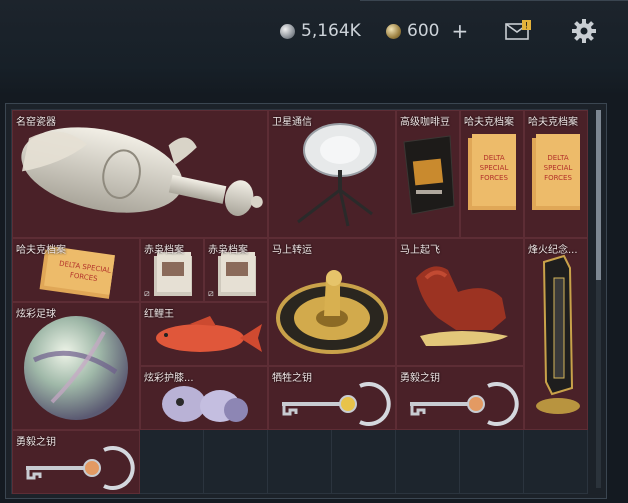 The height and width of the screenshot is (503, 628). What do you see at coordinates (337, 175) in the screenshot?
I see `satellite-dish-icon` at bounding box center [337, 175].